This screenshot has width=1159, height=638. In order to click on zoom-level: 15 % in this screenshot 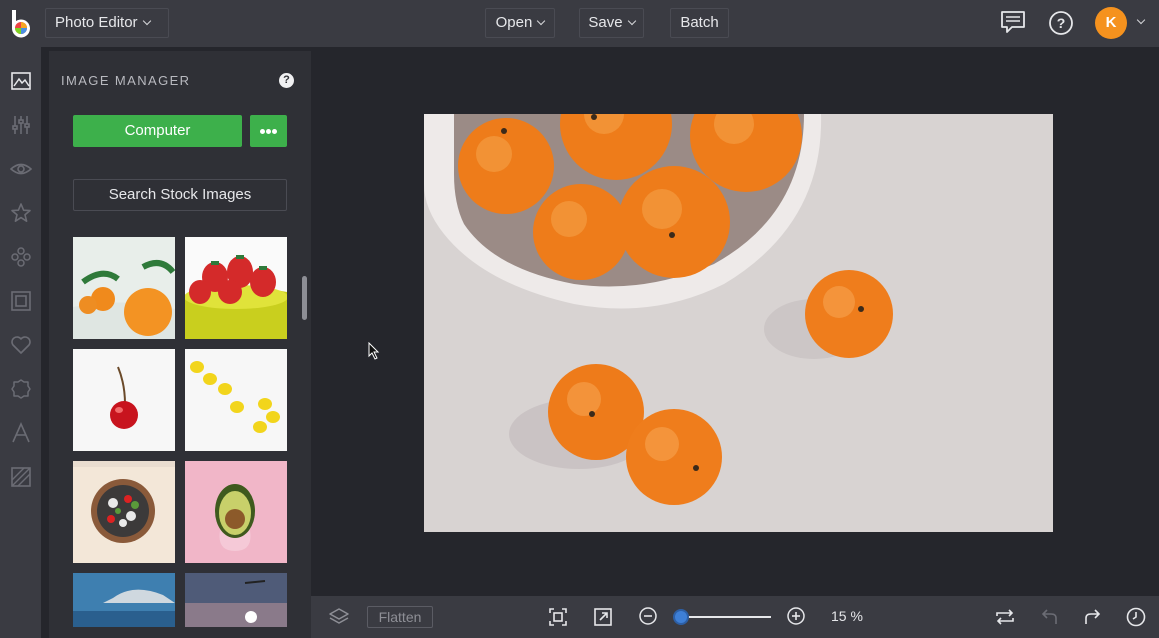, I will do `click(847, 616)`.